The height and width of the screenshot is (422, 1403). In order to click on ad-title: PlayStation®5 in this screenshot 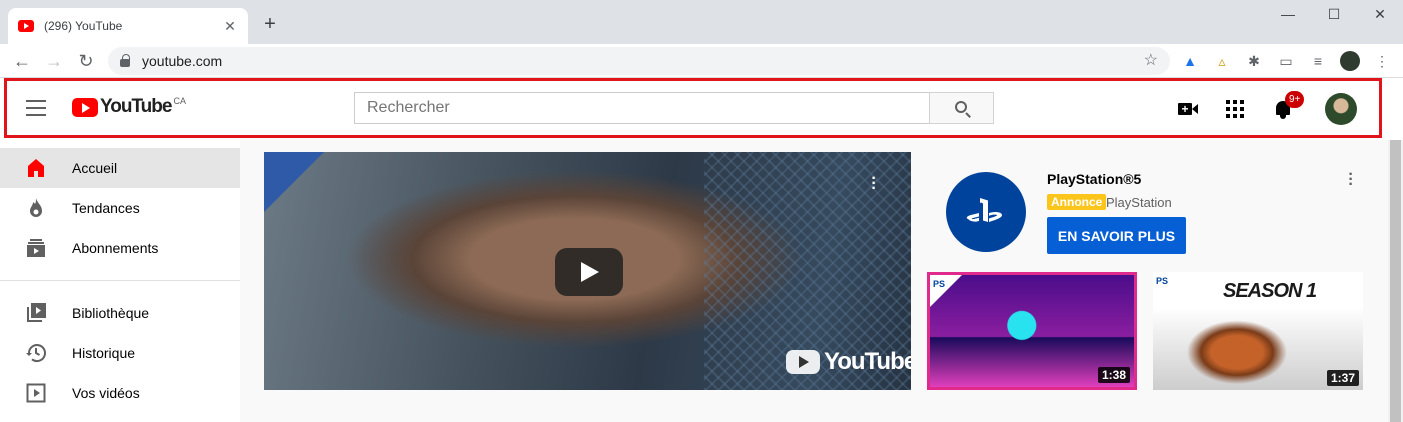, I will do `click(1094, 179)`.